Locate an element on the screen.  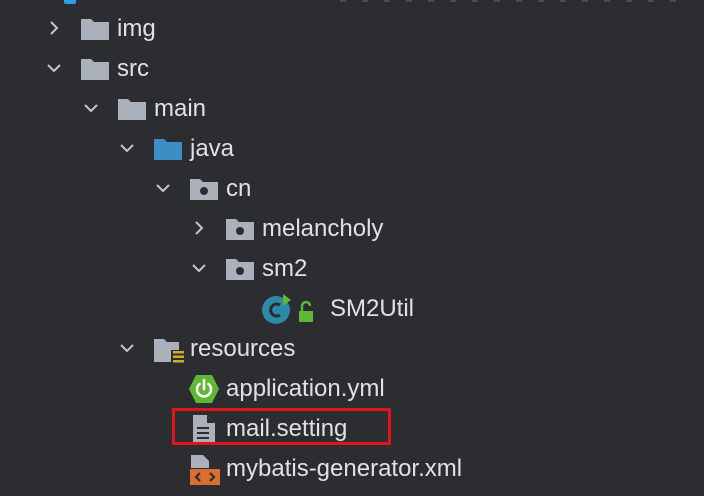
tree-item-application-yml: application.yml is located at coordinates (352, 389).